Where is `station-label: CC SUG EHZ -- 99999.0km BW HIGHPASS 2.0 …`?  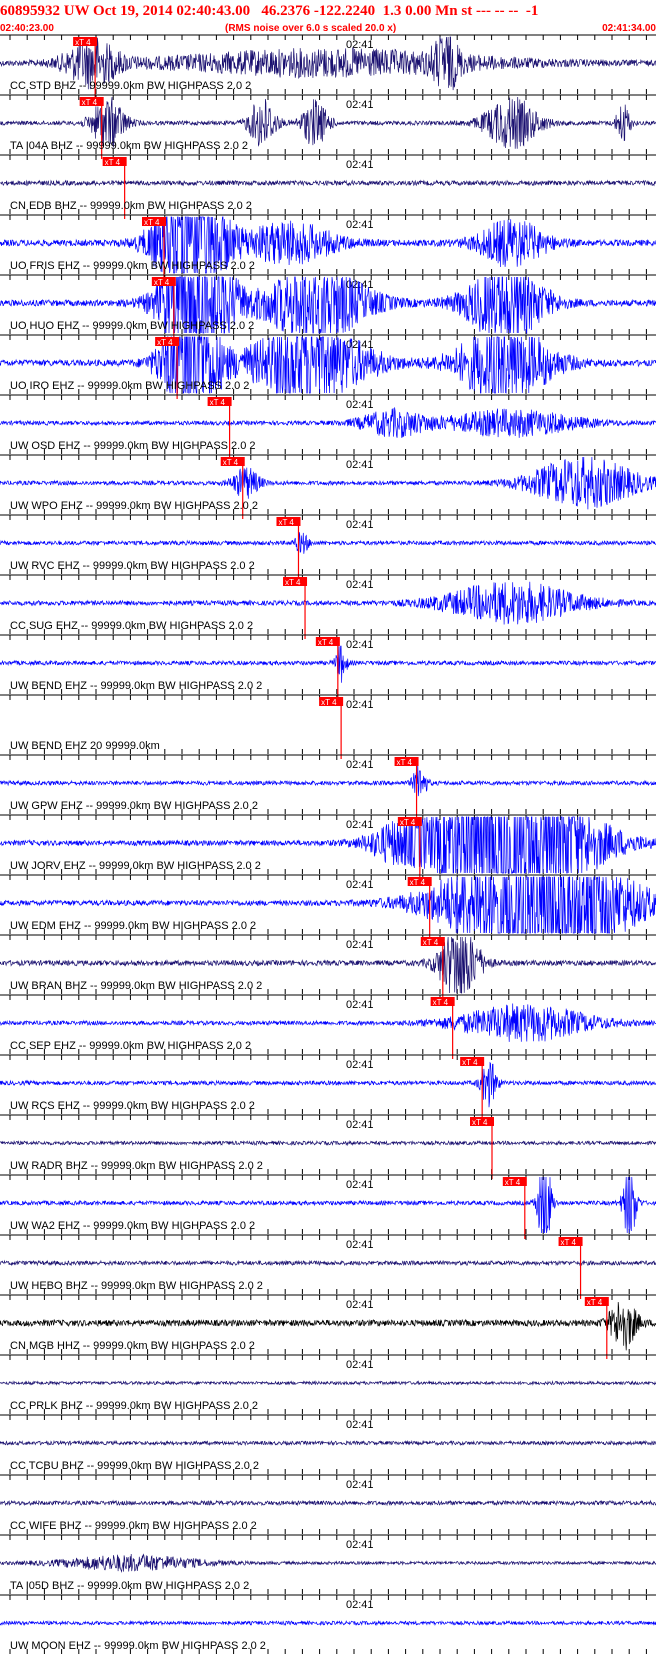 station-label: CC SUG EHZ -- 99999.0km BW HIGHPASS 2.0 … is located at coordinates (131, 626).